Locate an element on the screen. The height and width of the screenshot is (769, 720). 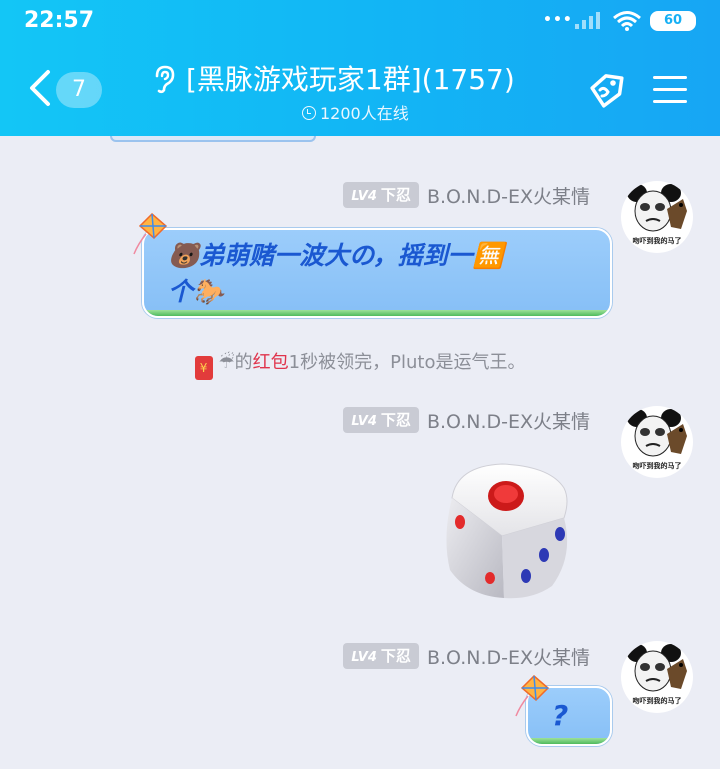
message-text: ? is located at coordinates (560, 715).